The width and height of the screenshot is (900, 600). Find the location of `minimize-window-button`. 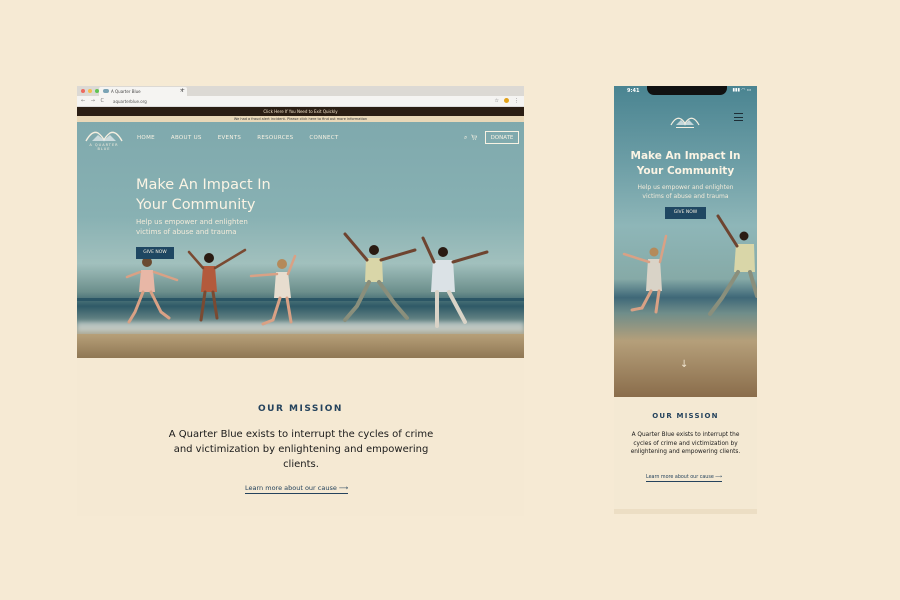

minimize-window-button is located at coordinates (90, 91).